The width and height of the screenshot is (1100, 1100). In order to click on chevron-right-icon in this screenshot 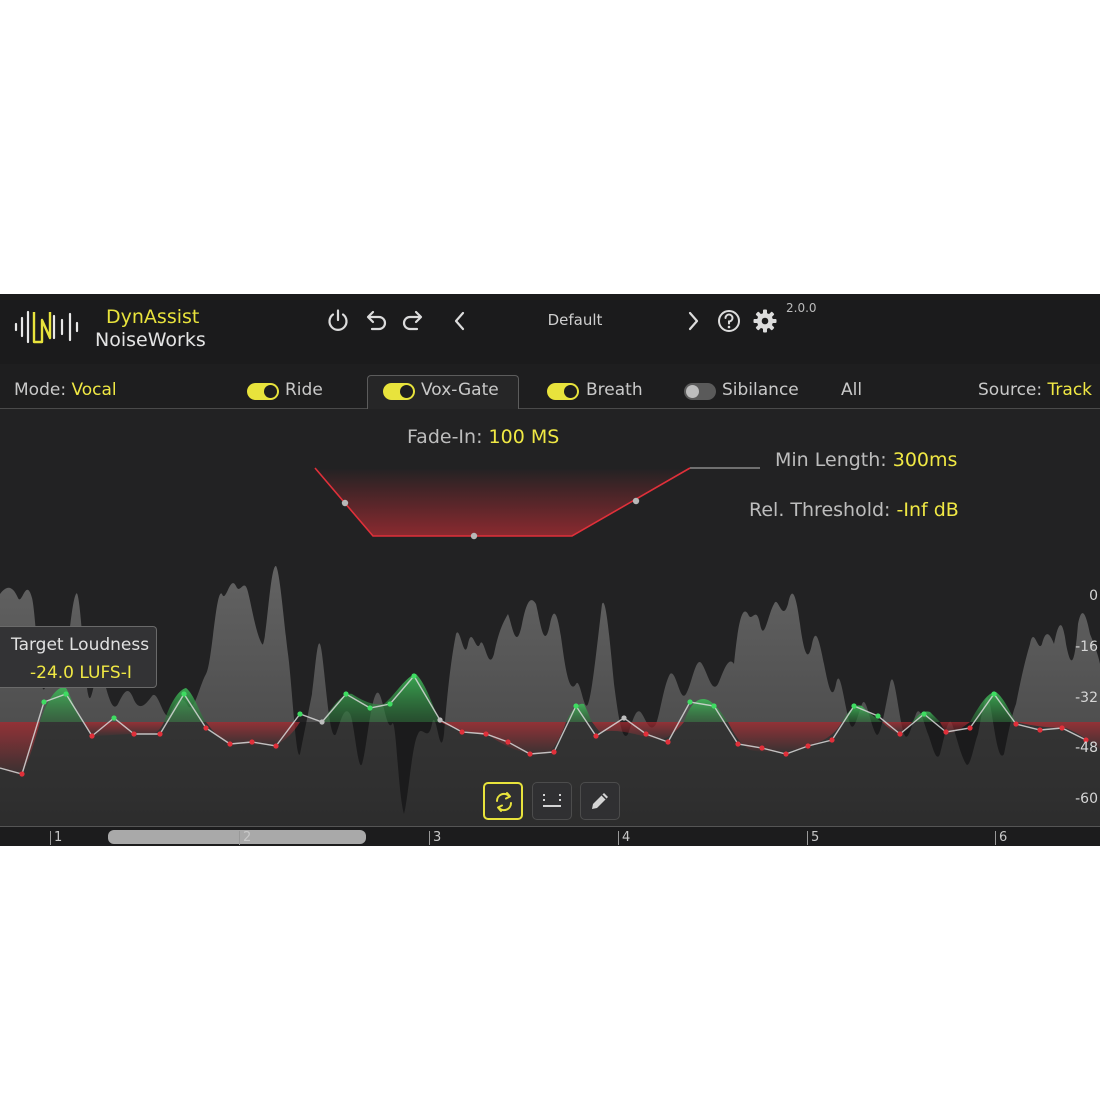, I will do `click(693, 321)`.